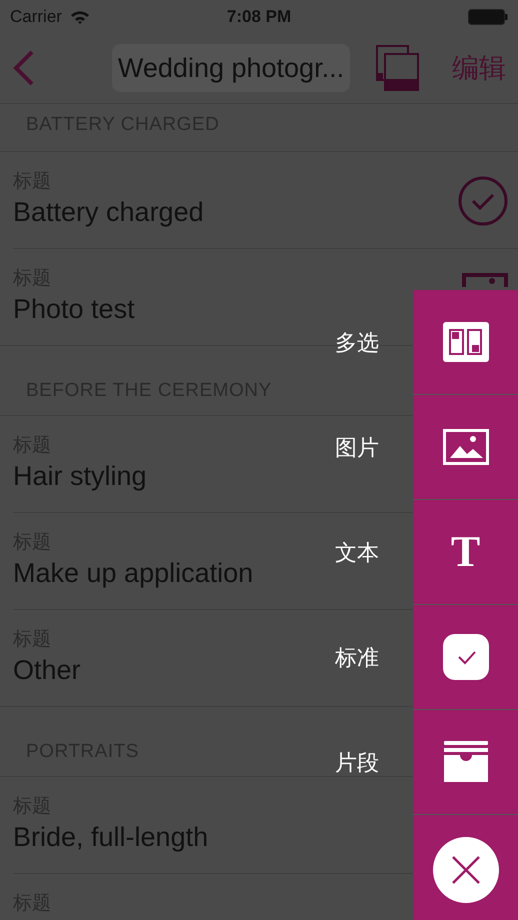 This screenshot has height=920, width=518. I want to click on row-title: Battery charged, so click(108, 212).